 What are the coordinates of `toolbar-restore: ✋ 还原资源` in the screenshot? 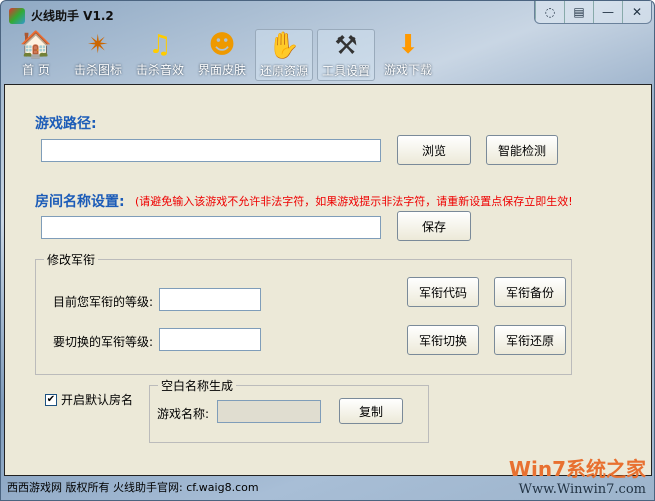 It's located at (284, 55).